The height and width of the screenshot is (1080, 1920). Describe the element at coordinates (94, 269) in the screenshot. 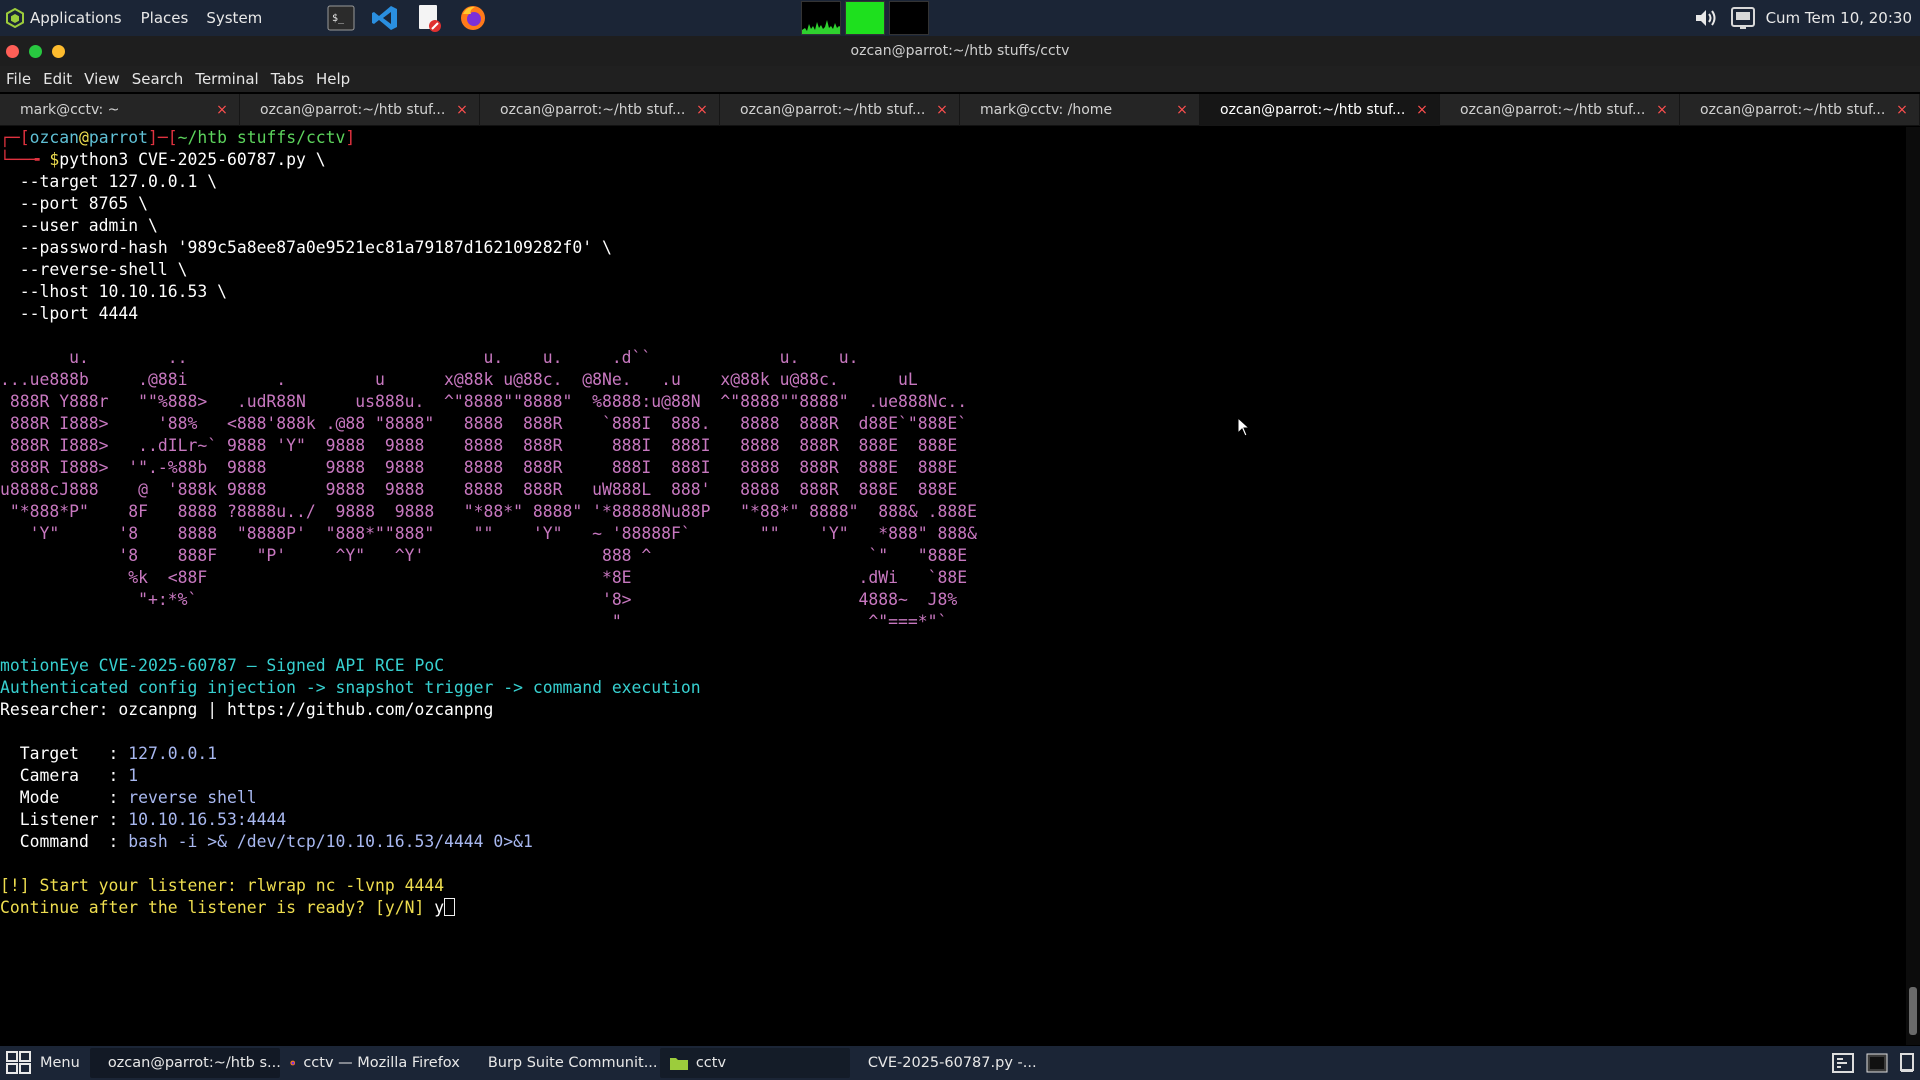

I see `command-arg: --reverse-shell \` at that location.